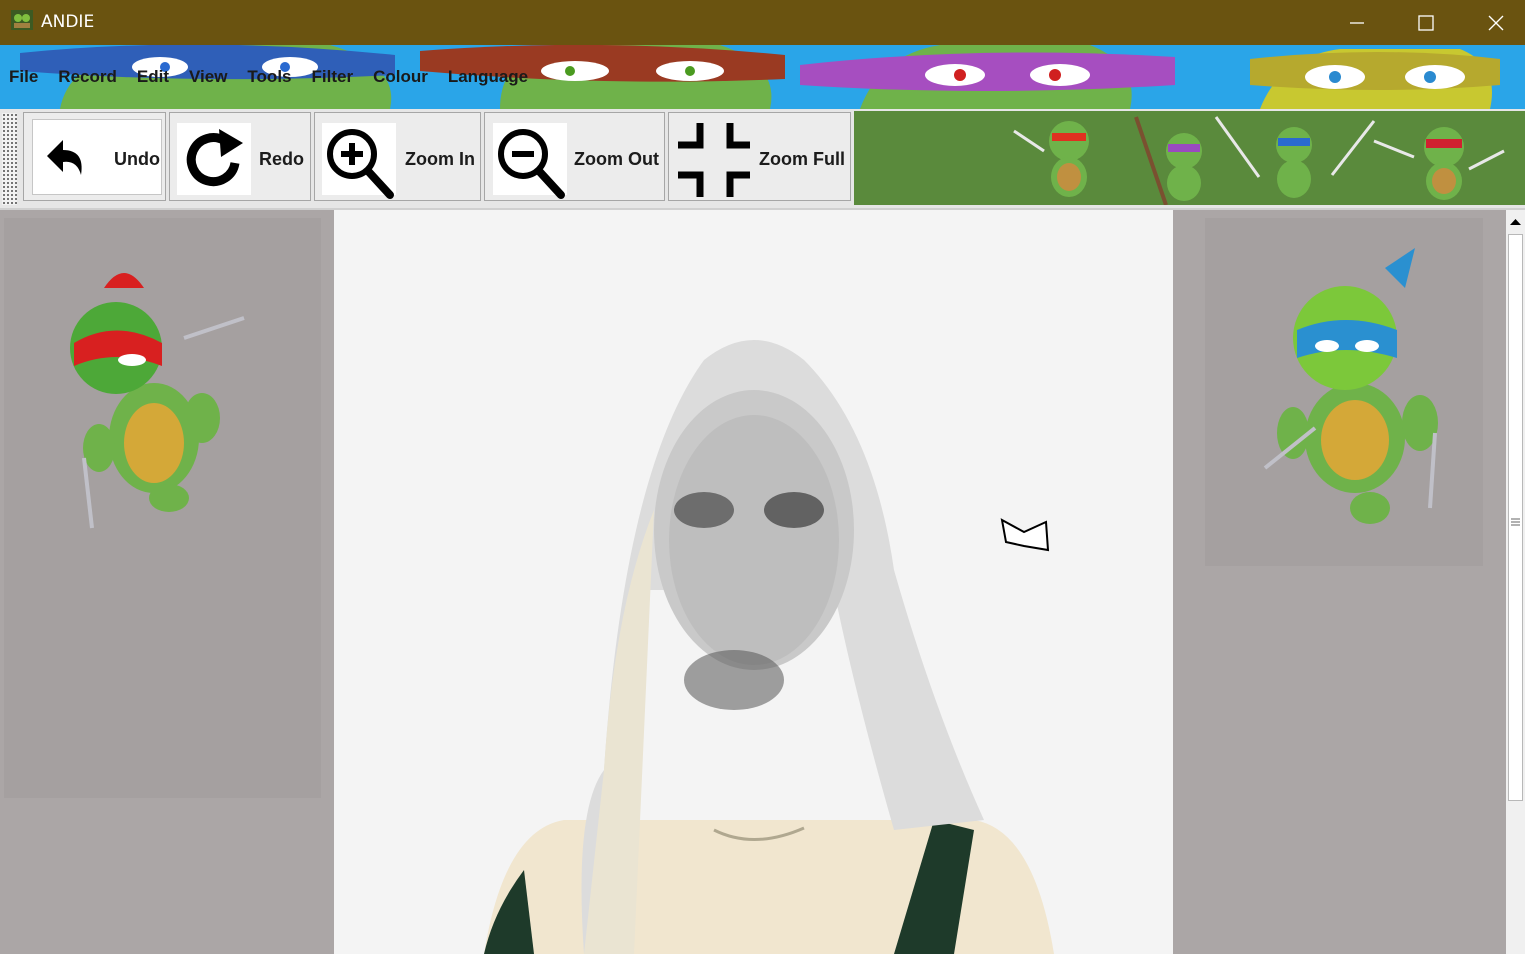 This screenshot has width=1525, height=954. I want to click on grip-icon, so click(1515, 522).